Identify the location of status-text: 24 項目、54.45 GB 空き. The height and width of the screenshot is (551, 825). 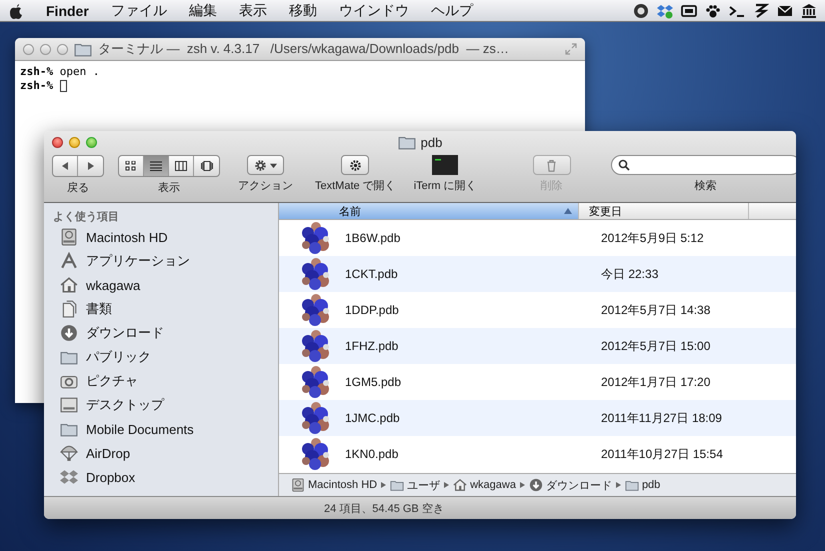
(384, 509).